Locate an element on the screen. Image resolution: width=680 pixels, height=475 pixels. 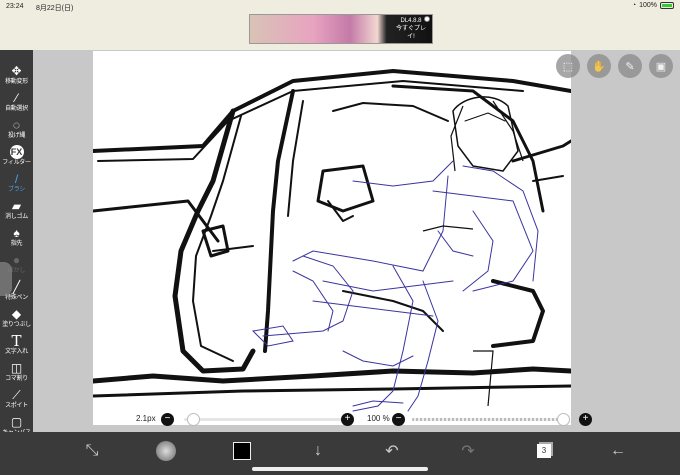
tool-text: T 文字入れ is located at coordinates (16, 347).